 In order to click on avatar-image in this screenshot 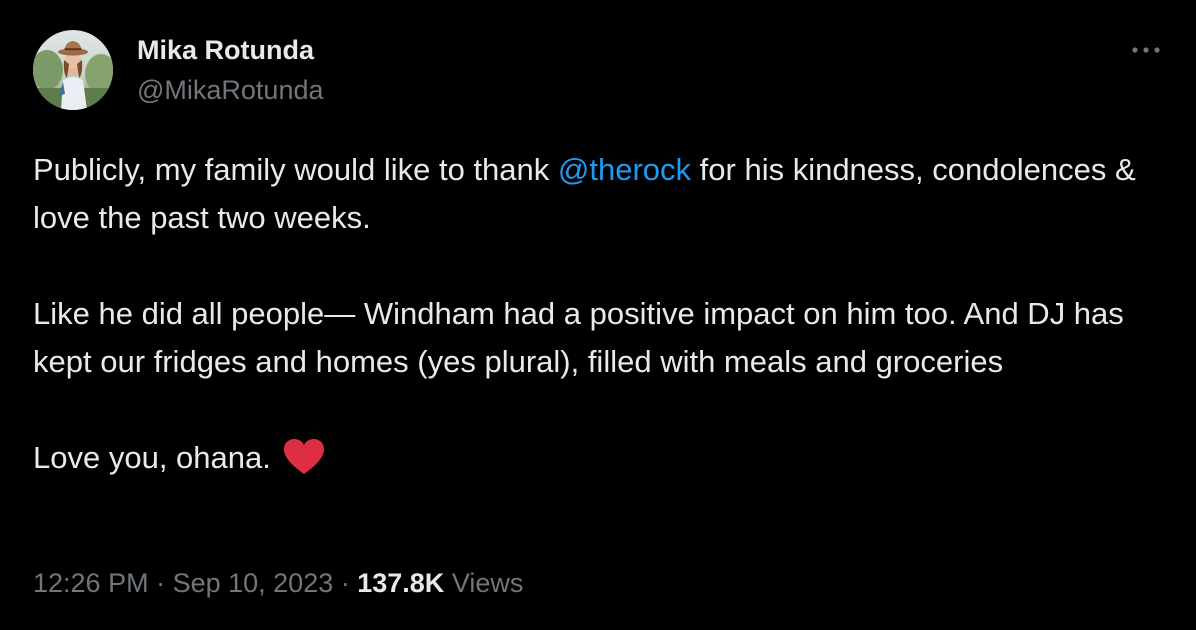, I will do `click(73, 70)`.